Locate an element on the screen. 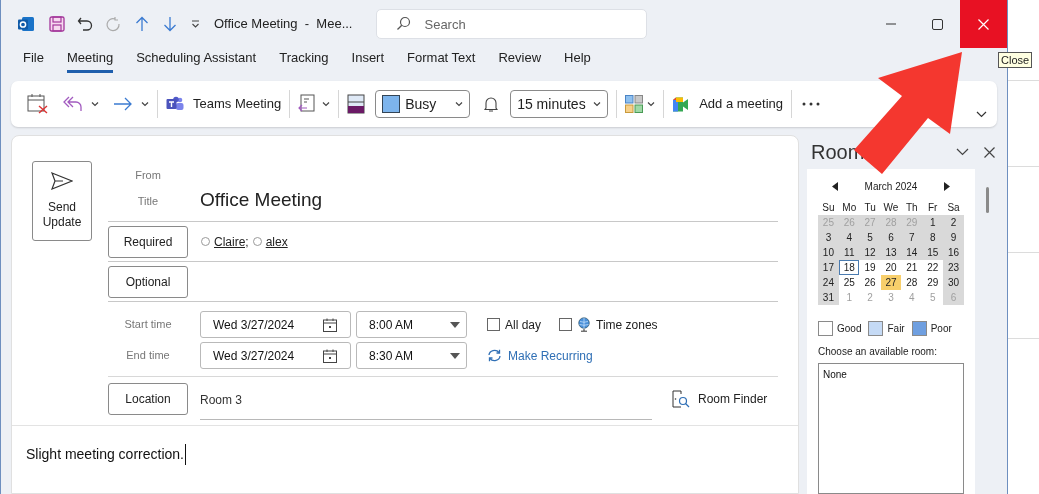  forward-icon is located at coordinates (123, 104).